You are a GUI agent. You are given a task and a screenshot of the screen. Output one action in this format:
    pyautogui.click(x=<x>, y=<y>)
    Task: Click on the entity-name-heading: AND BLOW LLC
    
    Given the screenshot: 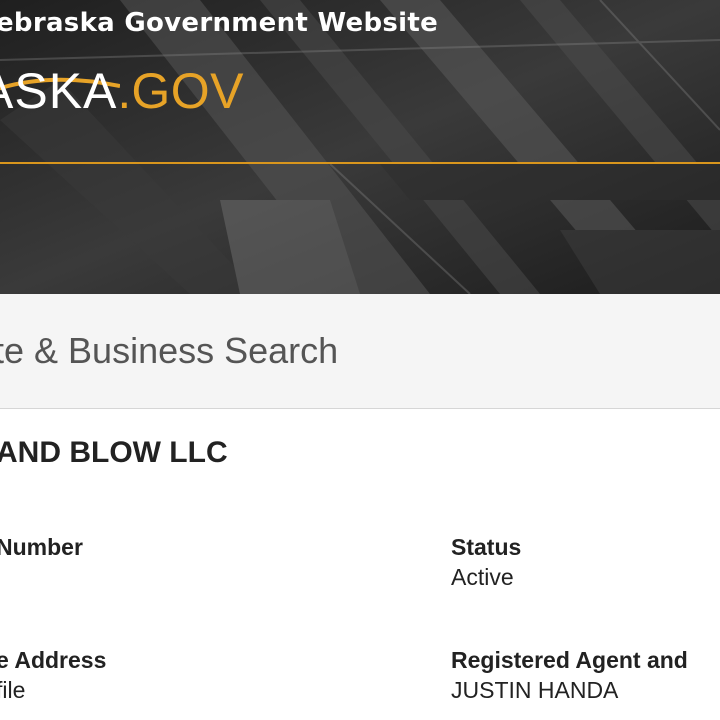 What is the action you would take?
    pyautogui.click(x=114, y=452)
    